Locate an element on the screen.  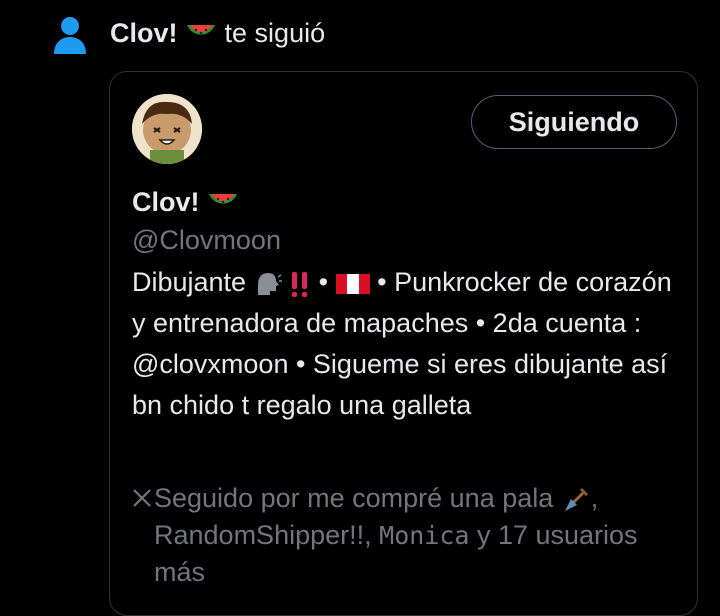
avatar-image is located at coordinates (167, 129).